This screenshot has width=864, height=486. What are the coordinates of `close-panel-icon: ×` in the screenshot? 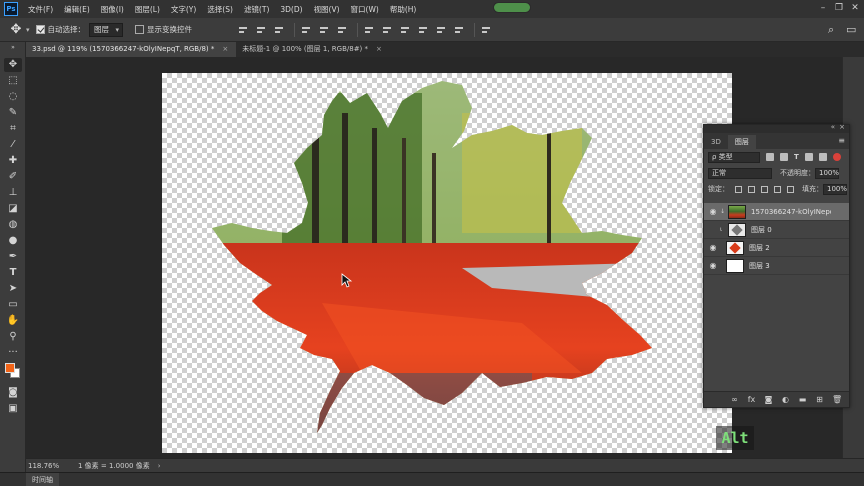 It's located at (842, 127).